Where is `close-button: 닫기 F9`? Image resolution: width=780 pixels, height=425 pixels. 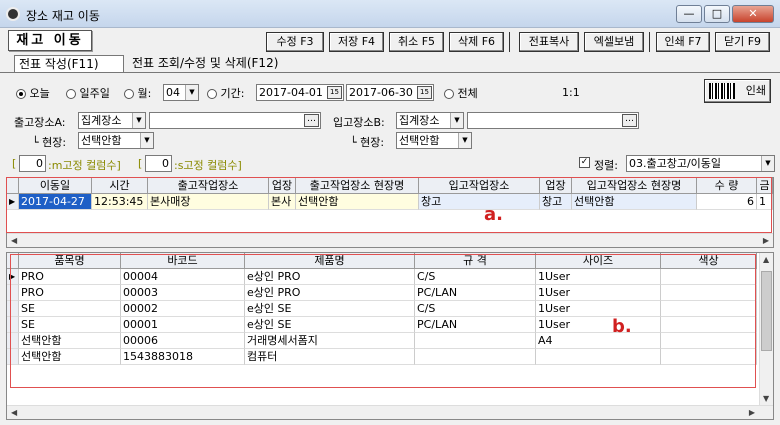 close-button: 닫기 F9 is located at coordinates (742, 42).